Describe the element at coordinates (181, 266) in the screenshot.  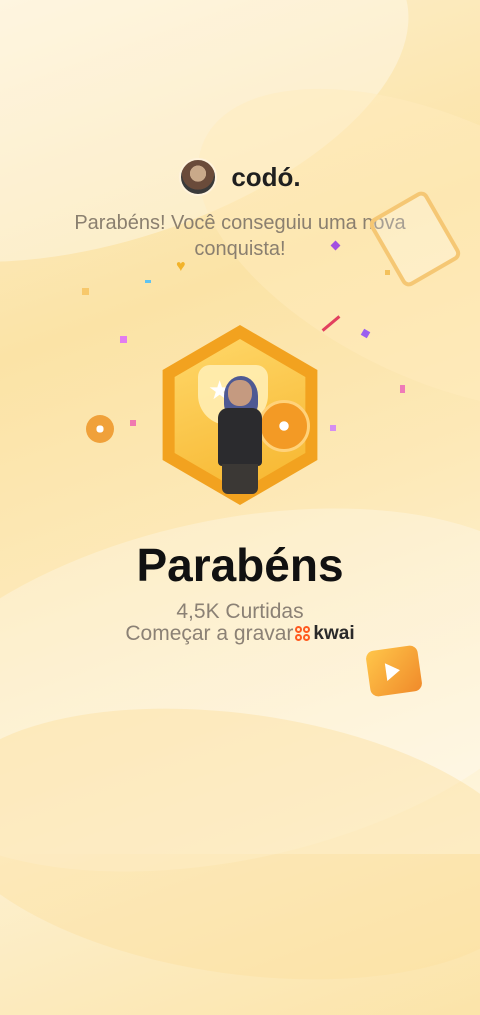
I see `heart-icon: ♥` at that location.